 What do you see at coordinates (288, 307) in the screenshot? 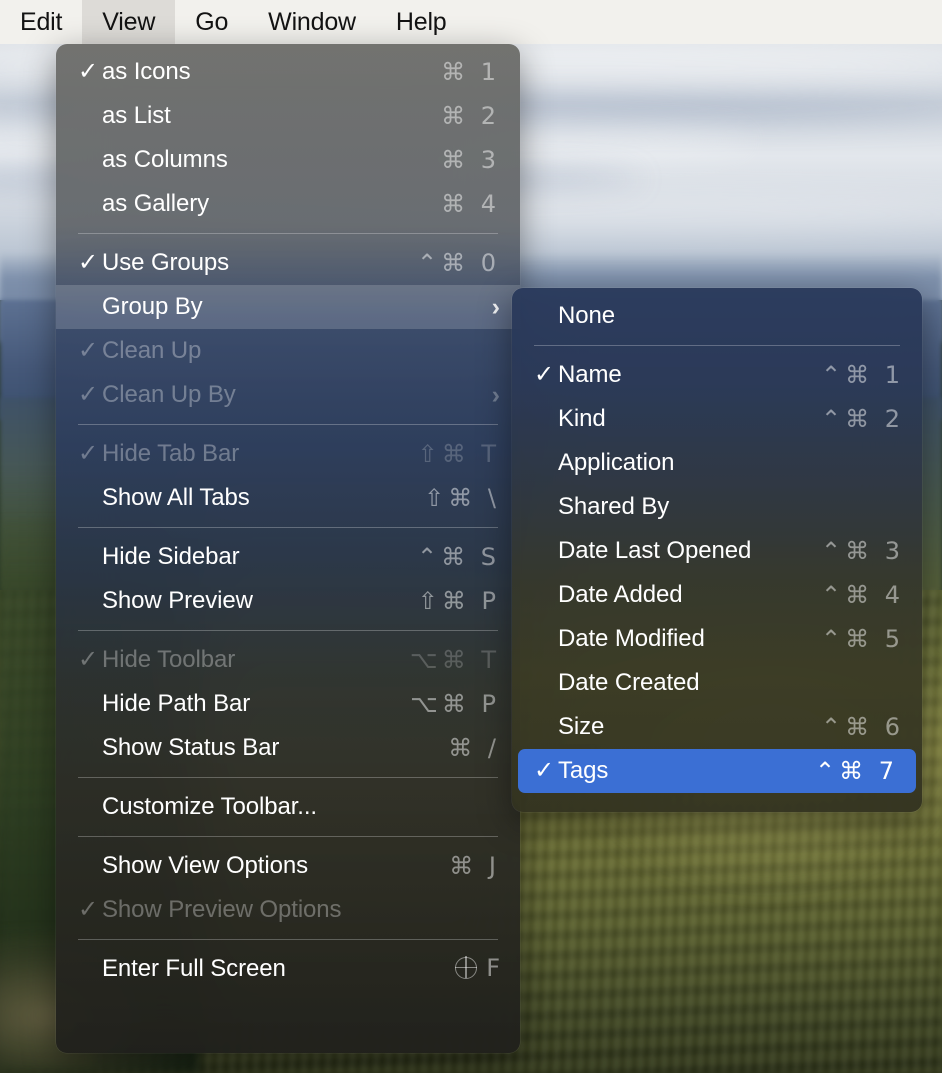
I see `menu-item-group-by: ✓Group By ›` at bounding box center [288, 307].